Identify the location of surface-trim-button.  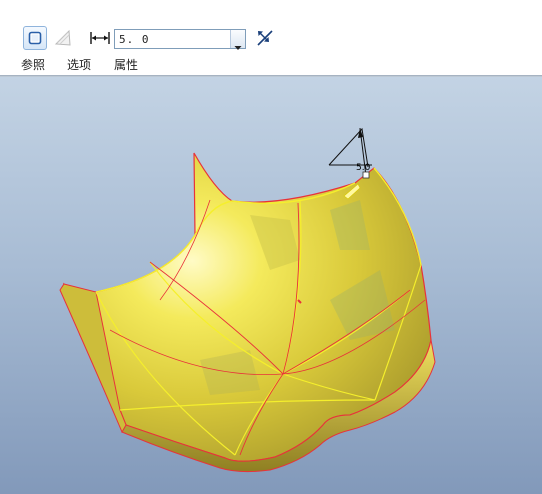
(63, 38).